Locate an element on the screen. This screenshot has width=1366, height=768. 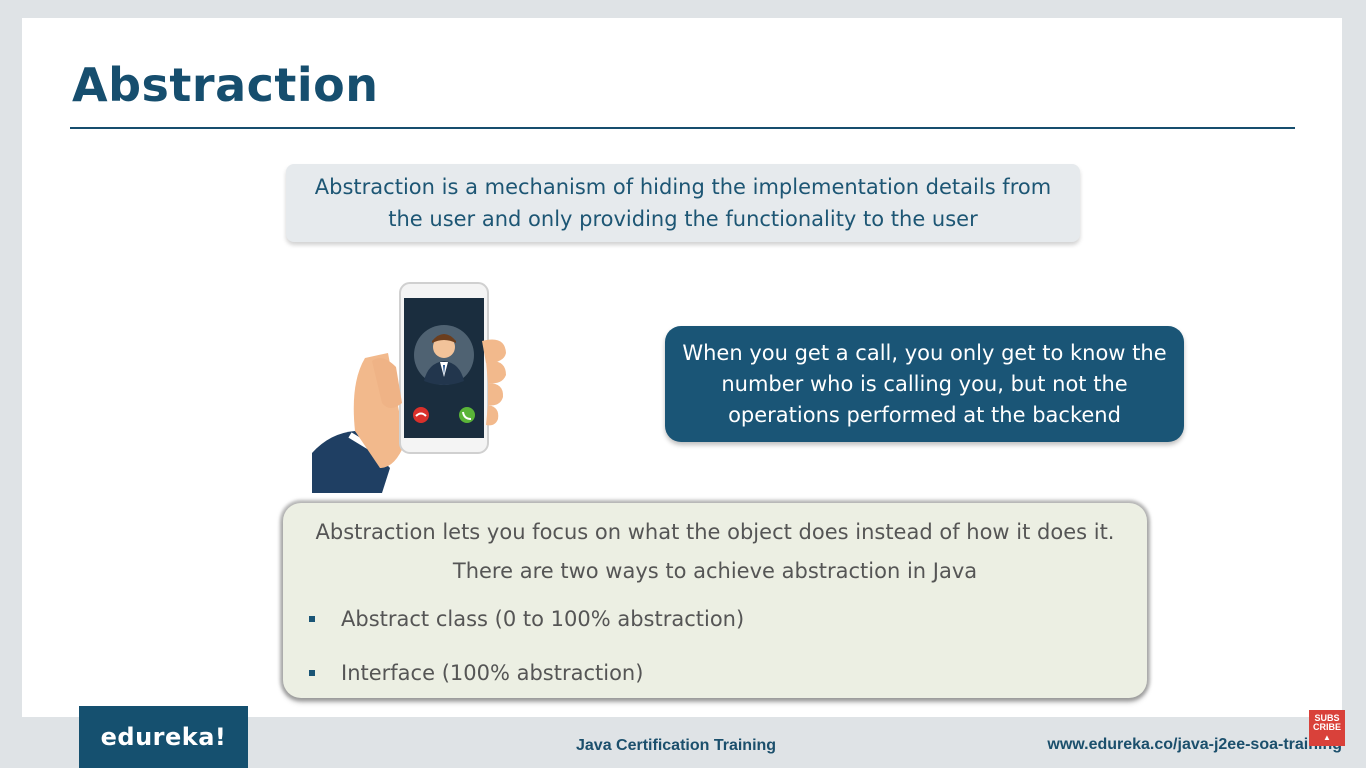
list-item: Abstract class (0 to 100% abstraction) is located at coordinates (526, 619).